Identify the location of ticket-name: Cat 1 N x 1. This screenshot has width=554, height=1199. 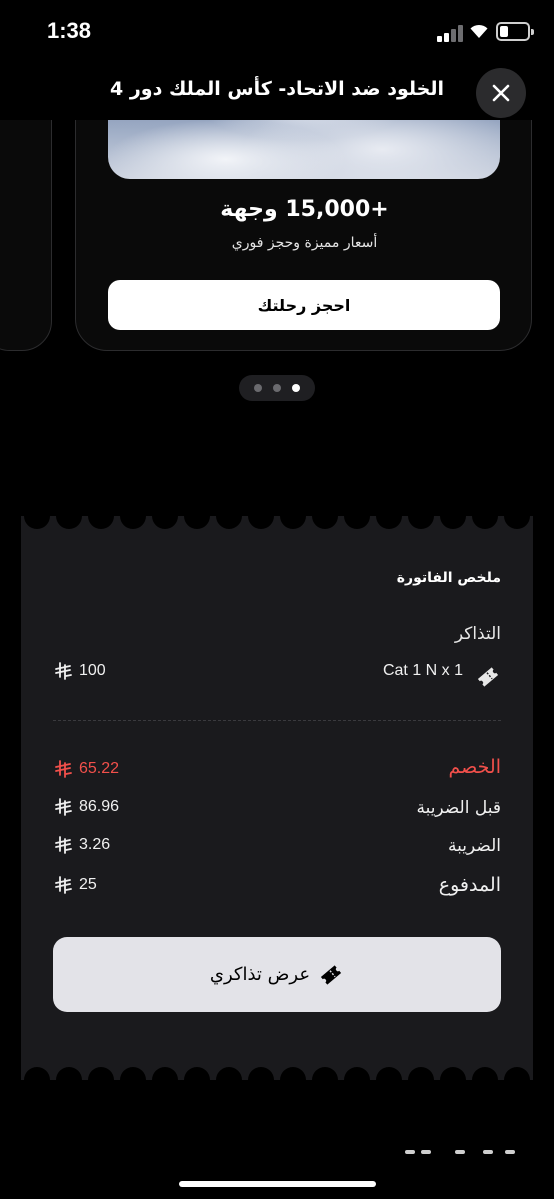
(422, 670).